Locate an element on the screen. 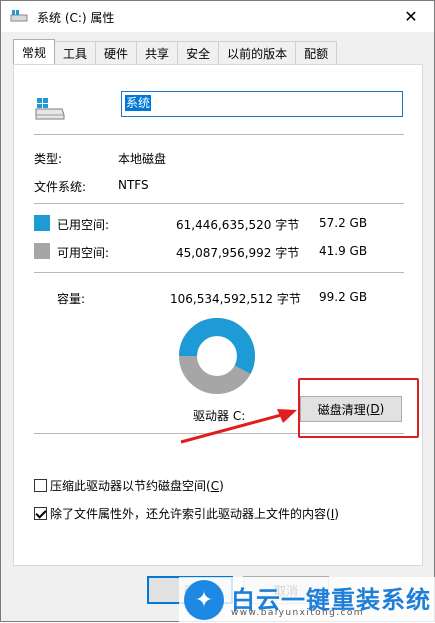 This screenshot has height=623, width=435. watermark-url: www.baiyunxitong.com is located at coordinates (297, 613).